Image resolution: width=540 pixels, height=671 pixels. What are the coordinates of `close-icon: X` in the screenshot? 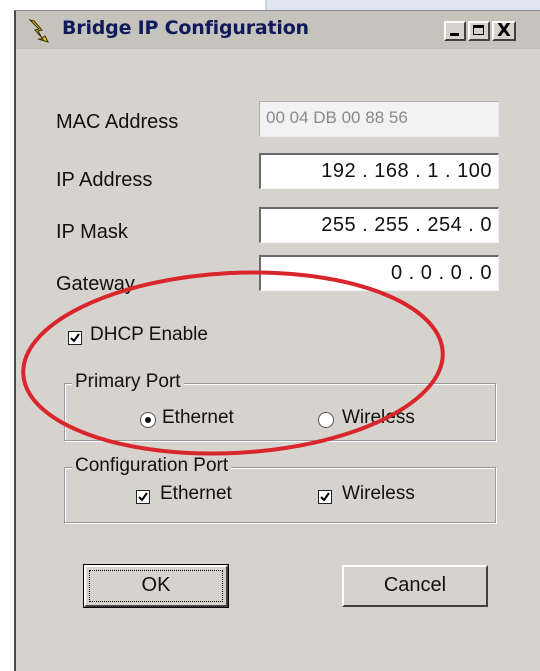 It's located at (504, 31).